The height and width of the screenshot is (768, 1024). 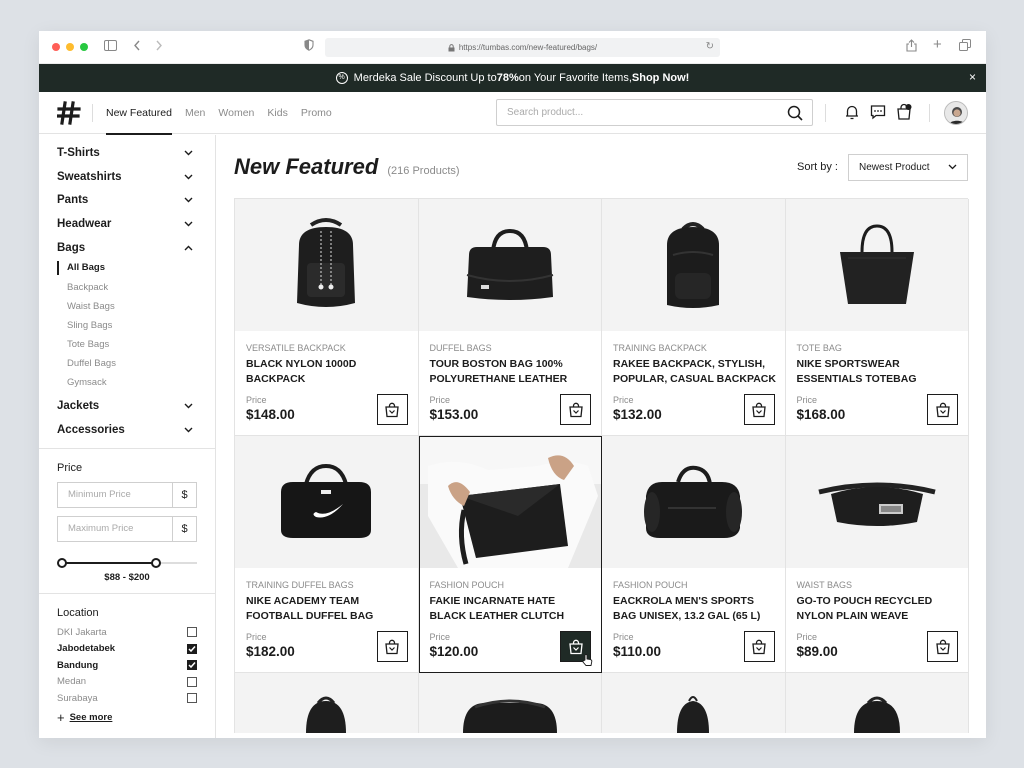 What do you see at coordinates (92, 113) in the screenshot?
I see `header-divider` at bounding box center [92, 113].